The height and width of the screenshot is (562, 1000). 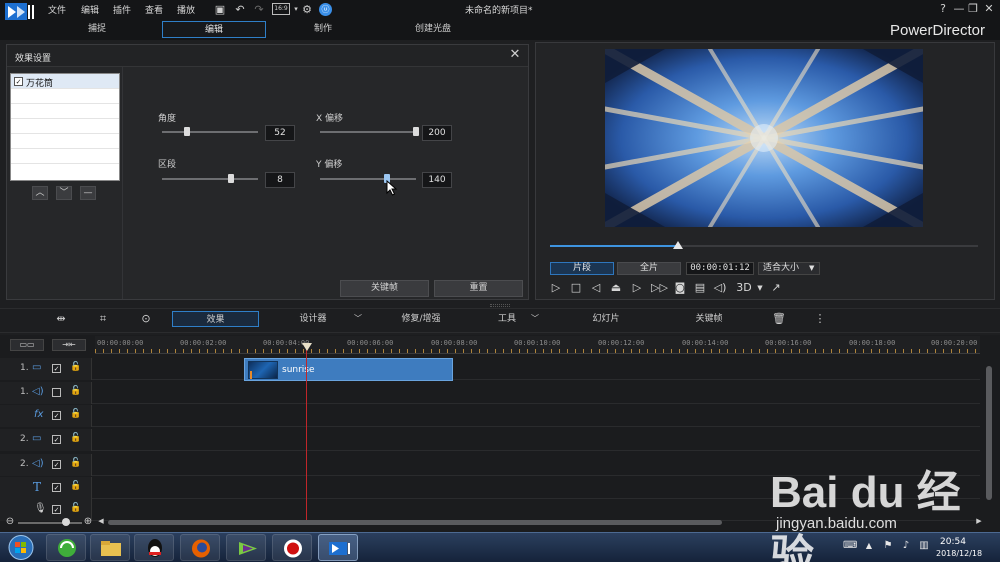 I want to click on minimize-button: —, so click(x=959, y=9).